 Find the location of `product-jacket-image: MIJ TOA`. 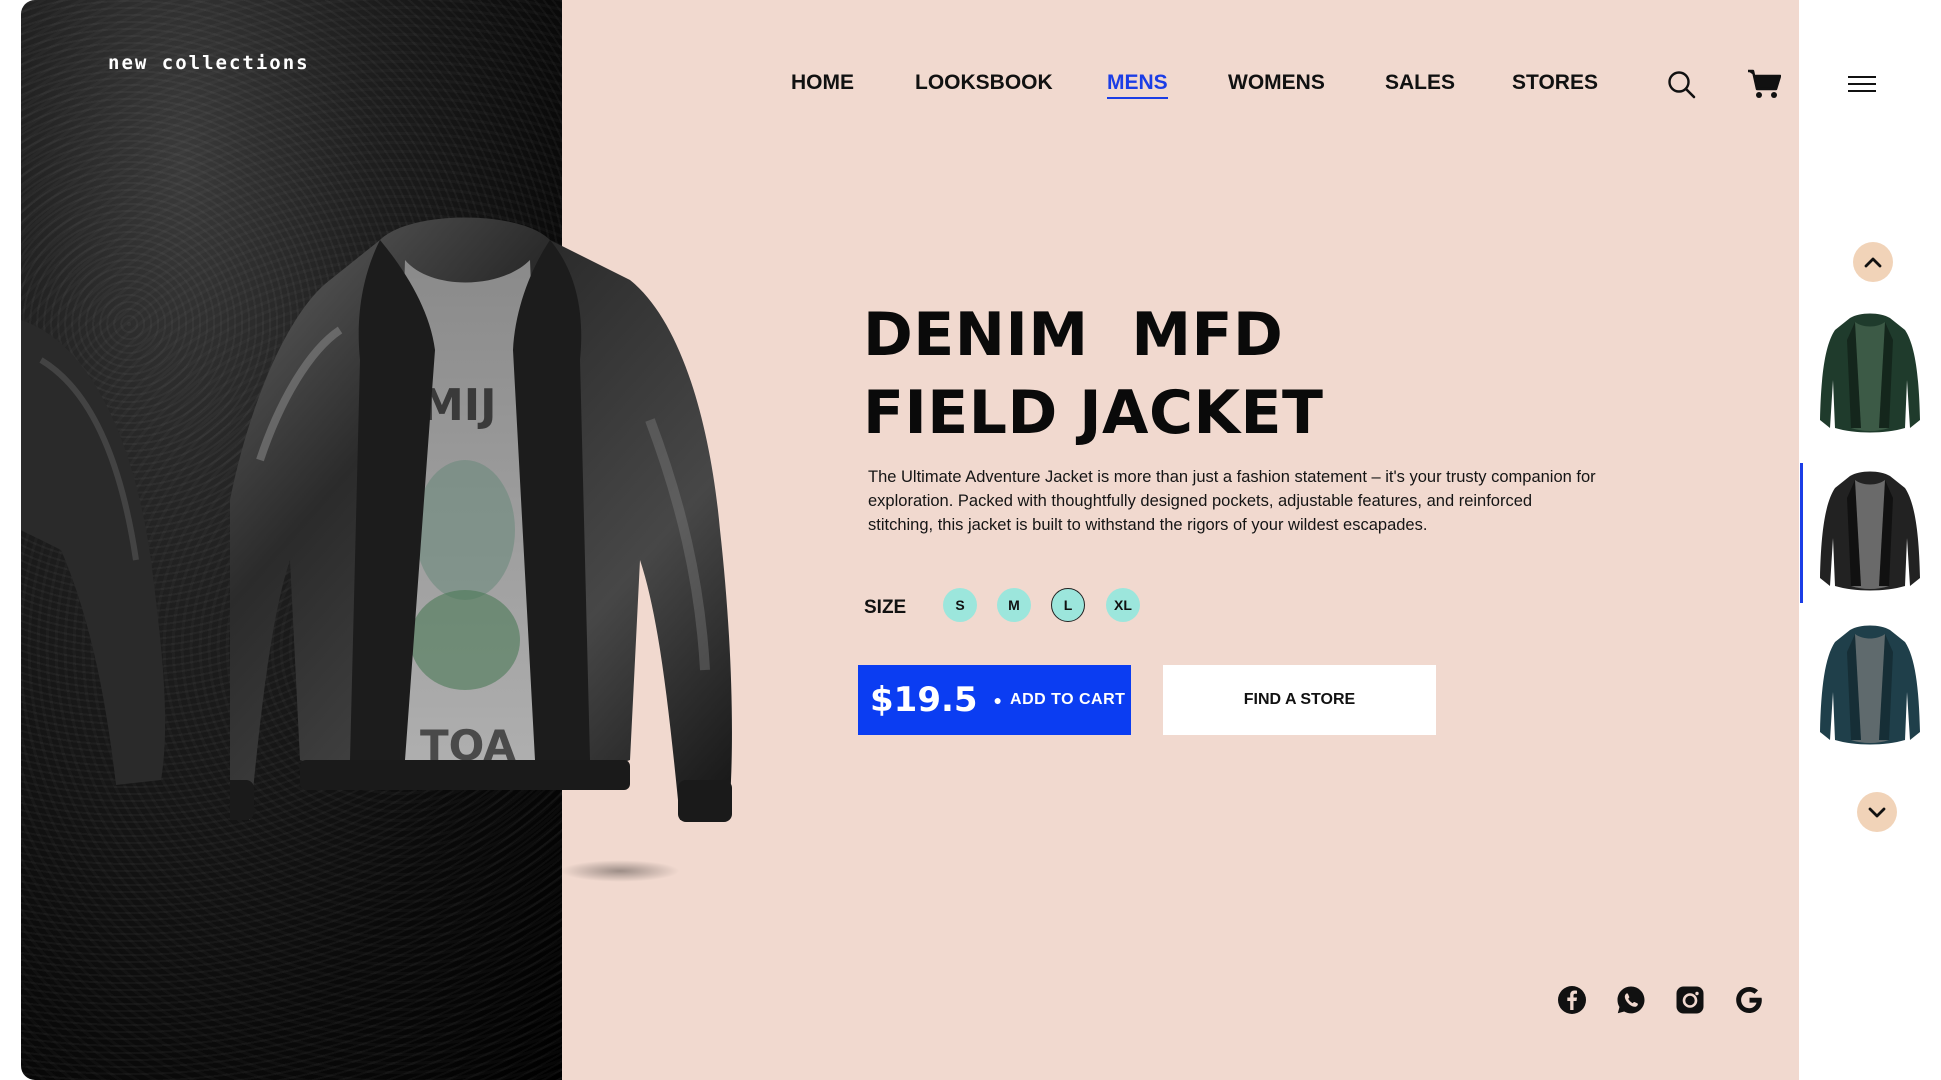

product-jacket-image: MIJ TOA is located at coordinates (481, 519).